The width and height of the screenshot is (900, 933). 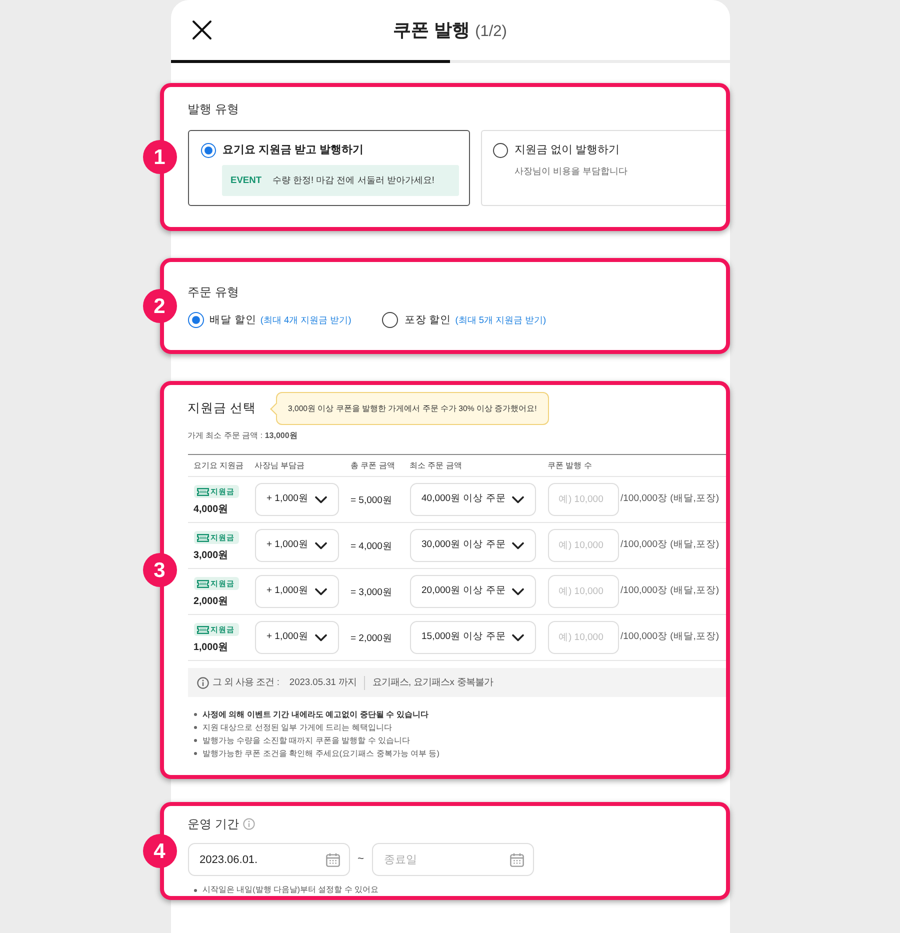 What do you see at coordinates (212, 601) in the screenshot?
I see `subsidy-amount: 2,000원` at bounding box center [212, 601].